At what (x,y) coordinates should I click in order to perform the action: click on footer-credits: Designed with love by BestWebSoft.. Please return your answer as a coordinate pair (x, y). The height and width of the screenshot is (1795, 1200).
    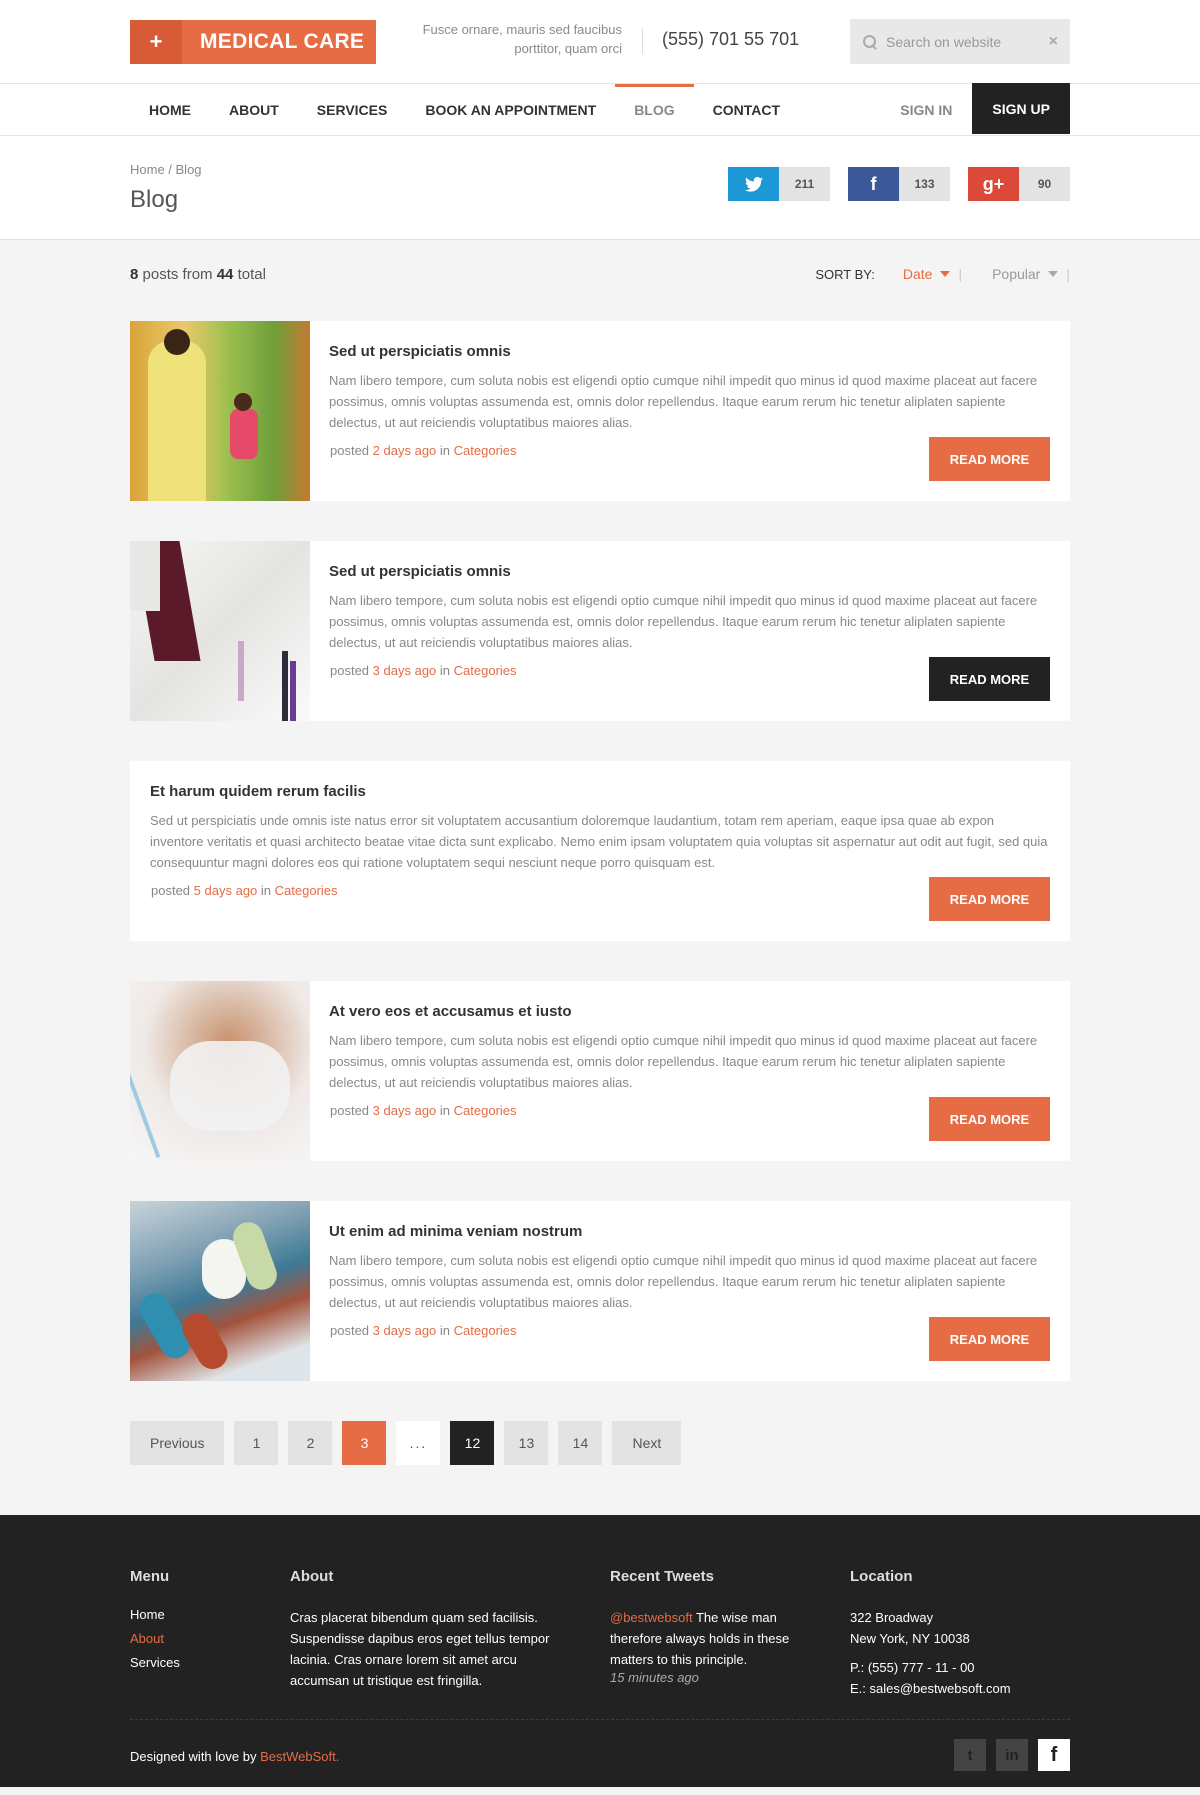
    Looking at the image, I should click on (234, 1756).